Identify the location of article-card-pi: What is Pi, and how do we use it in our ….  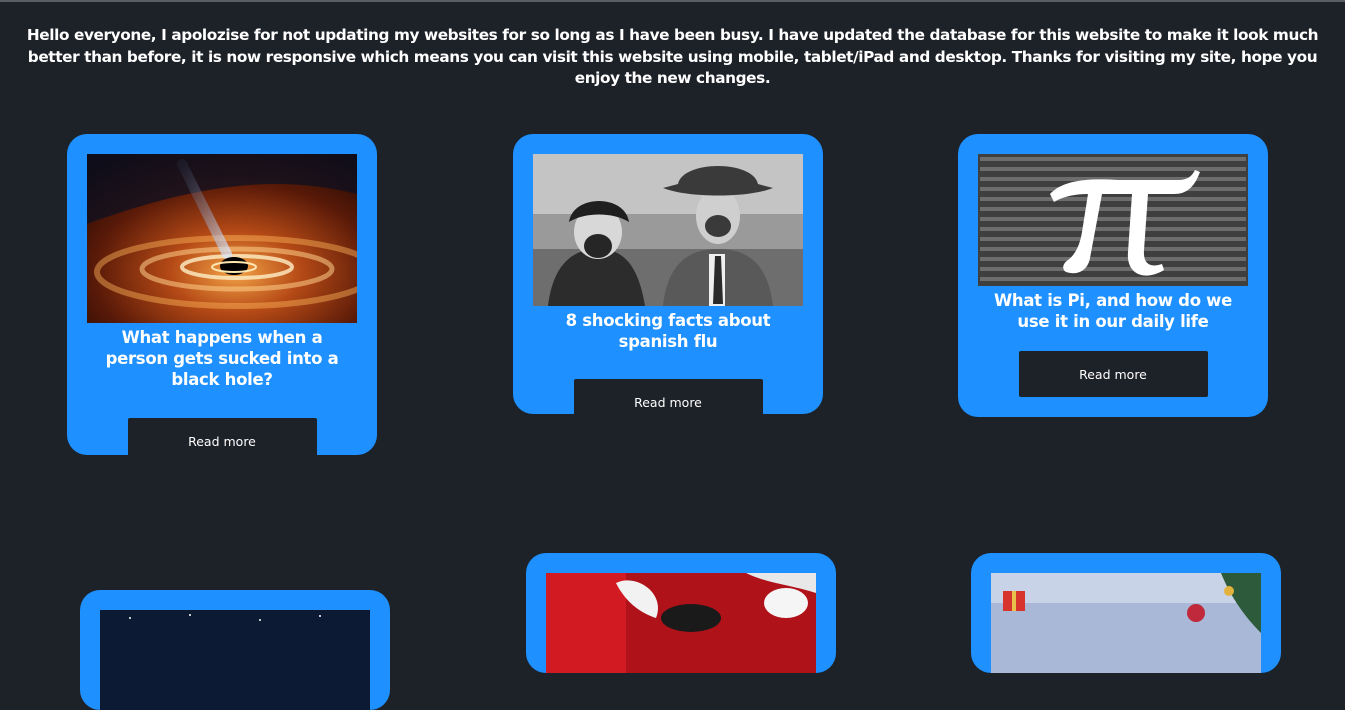
(1113, 275).